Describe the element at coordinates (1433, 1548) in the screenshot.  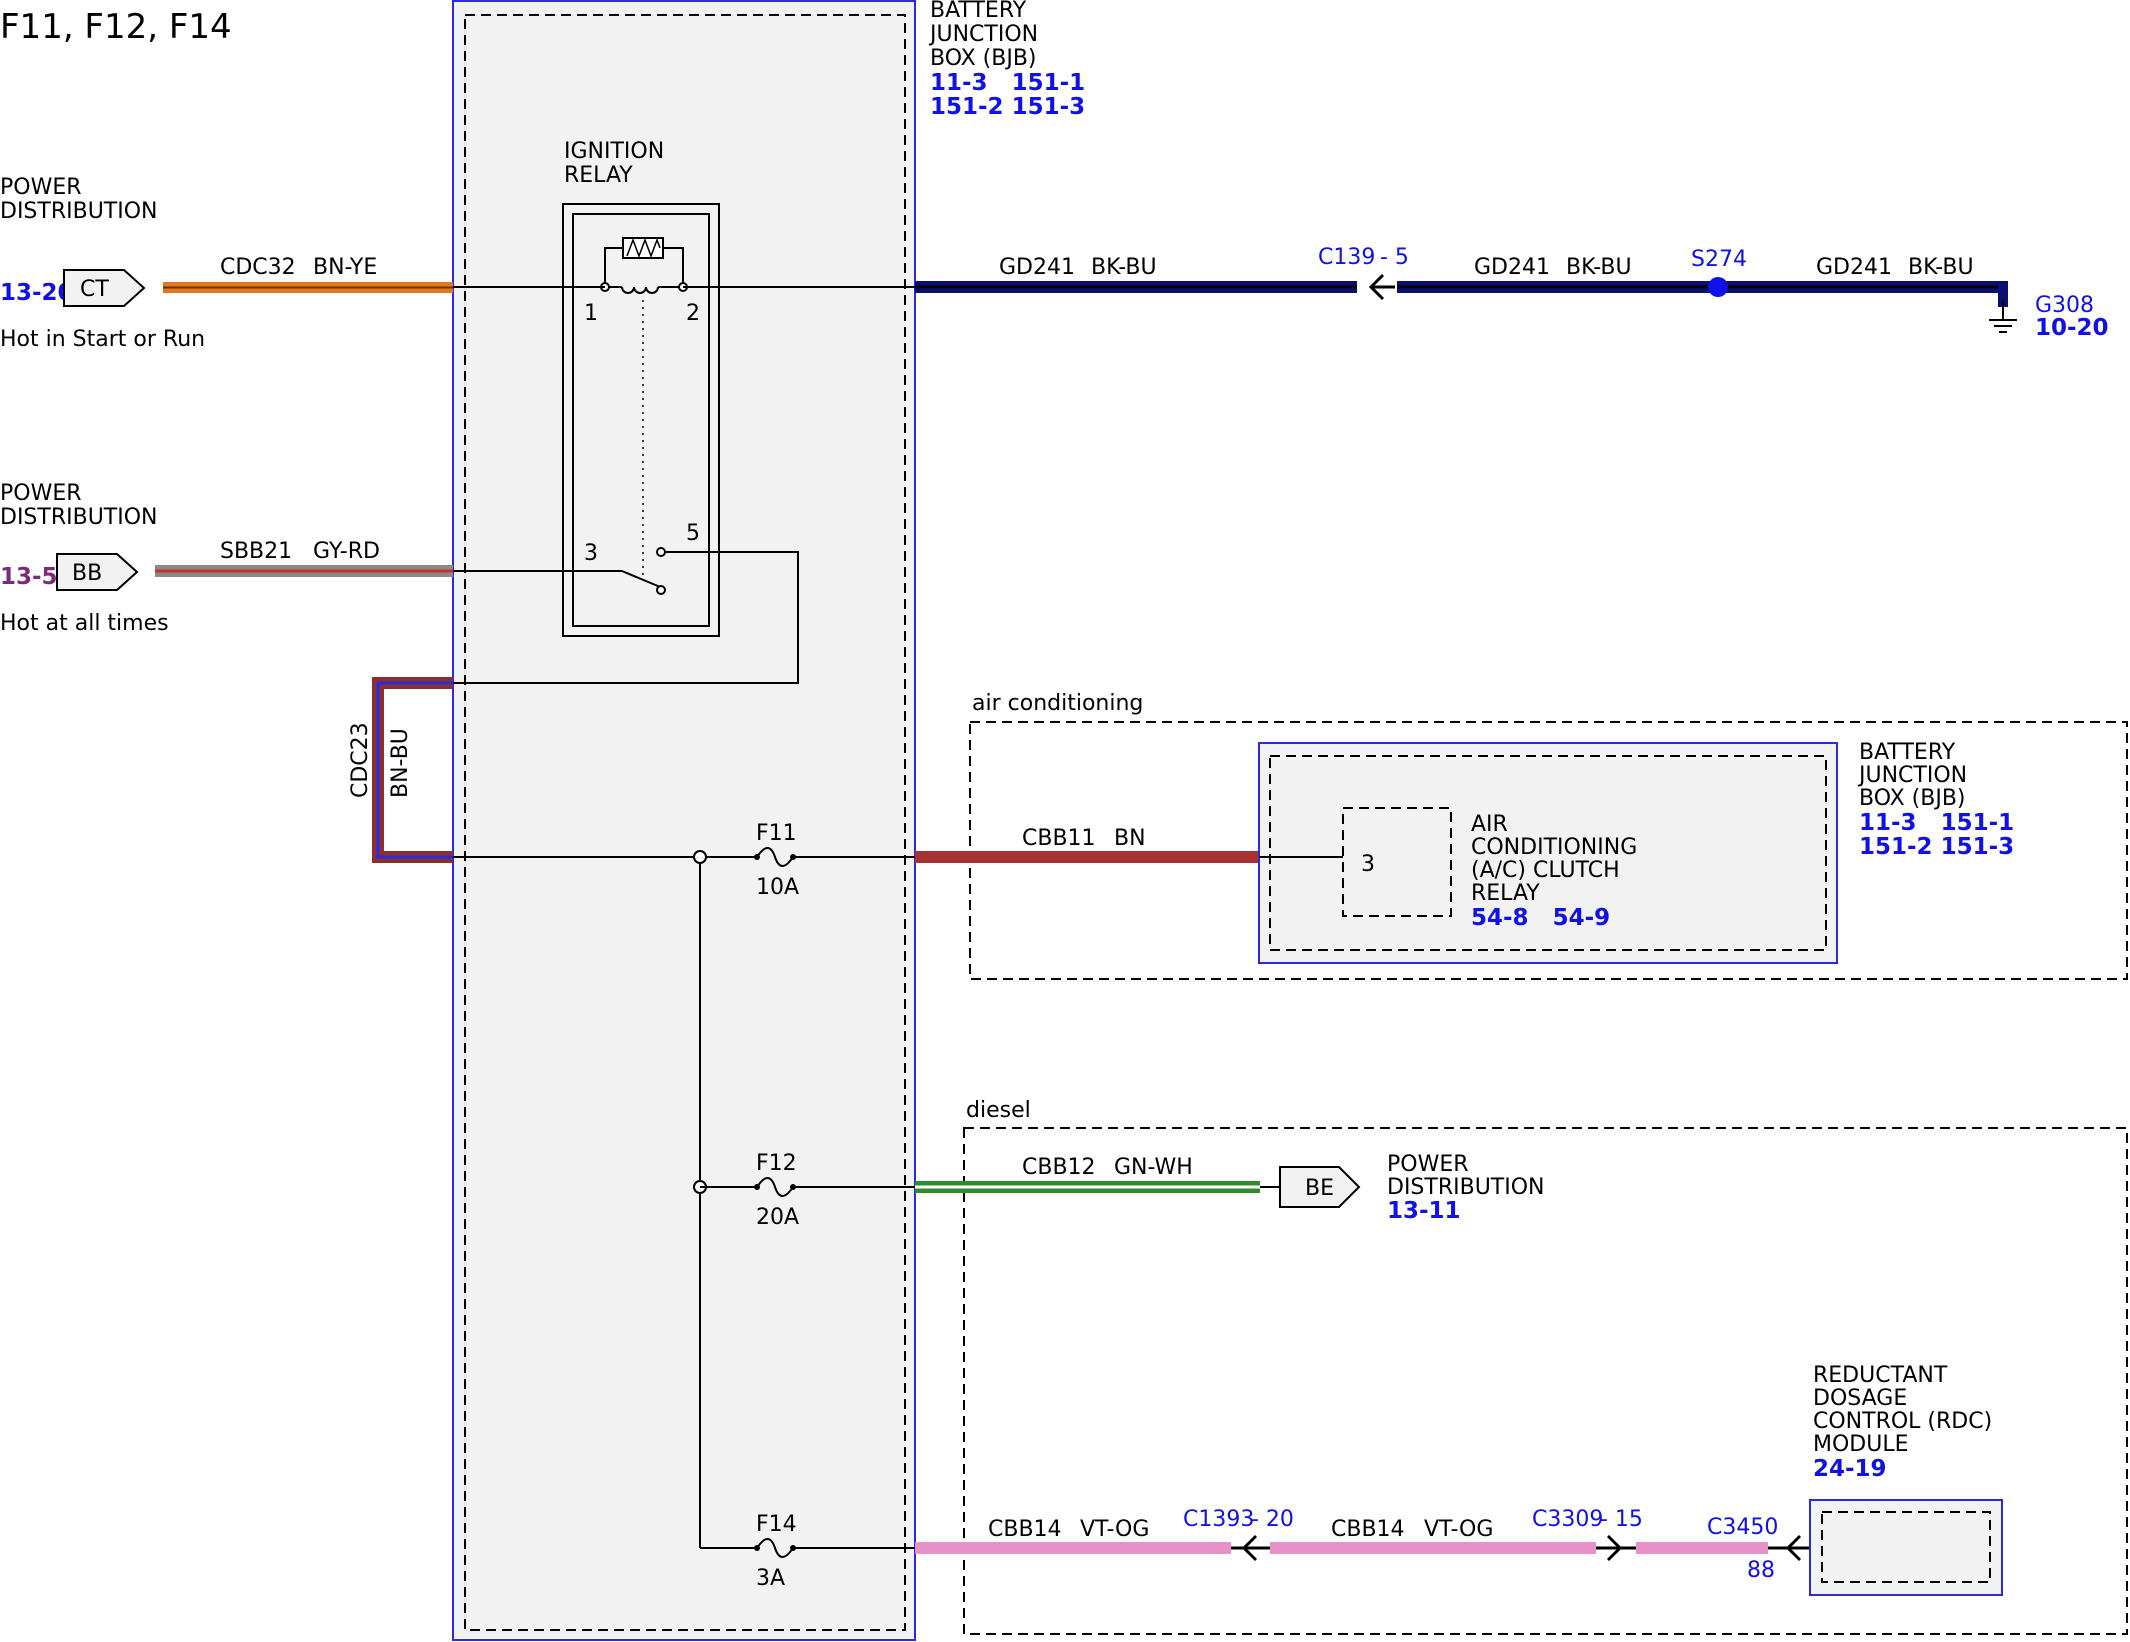
I see `wire-cbb14-seg2` at that location.